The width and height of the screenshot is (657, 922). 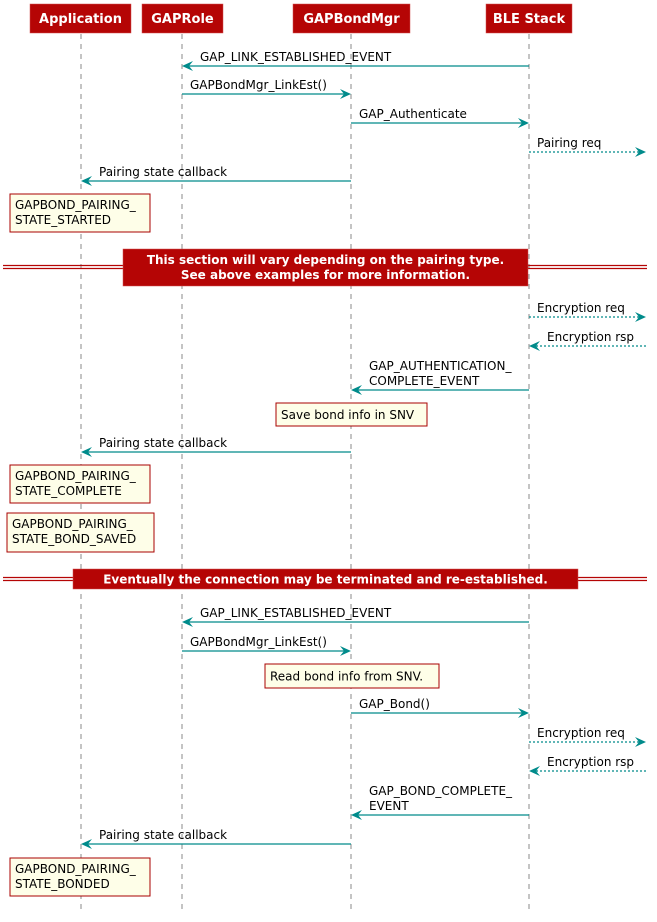 I want to click on participant-gaprole: GAPRole, so click(x=182, y=18).